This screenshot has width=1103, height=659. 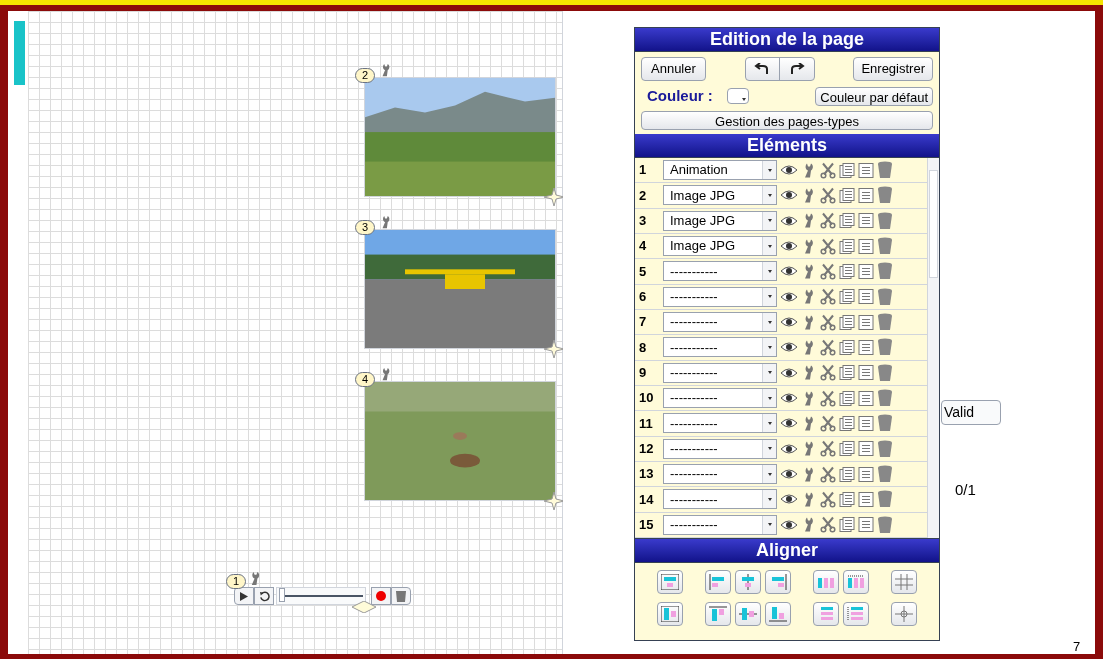 What do you see at coordinates (826, 614) in the screenshot?
I see `distribute-vertical-button` at bounding box center [826, 614].